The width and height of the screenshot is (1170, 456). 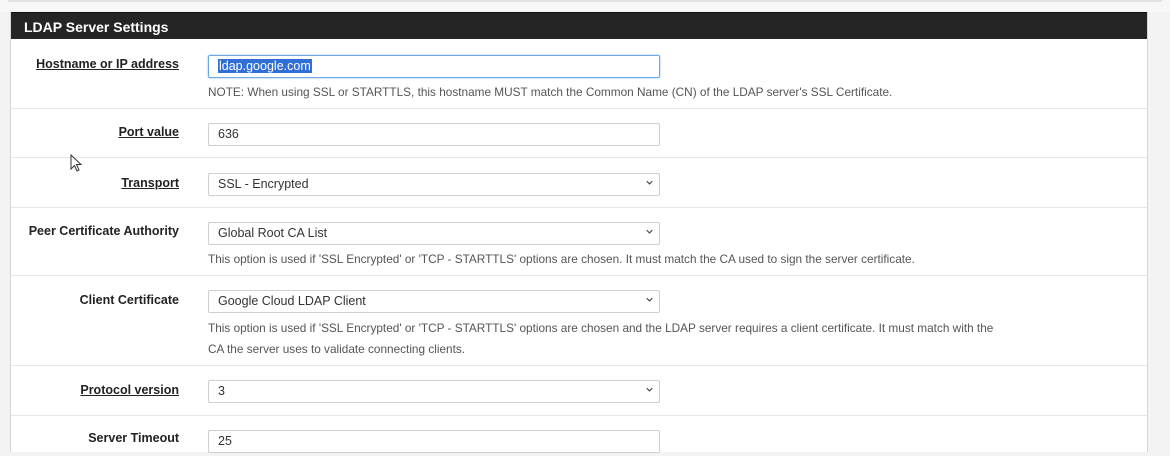 What do you see at coordinates (434, 66) in the screenshot?
I see `hostname-input: ldap.google.com` at bounding box center [434, 66].